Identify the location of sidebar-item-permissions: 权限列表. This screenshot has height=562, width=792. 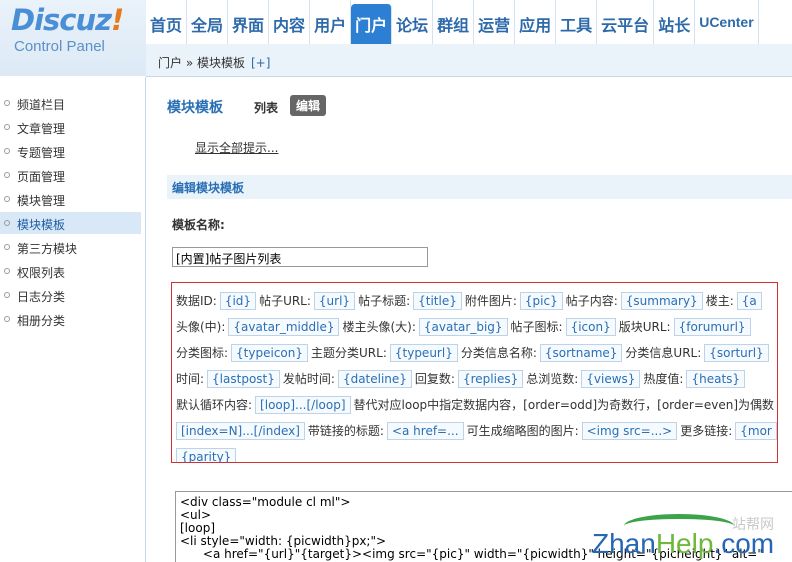
(70, 271).